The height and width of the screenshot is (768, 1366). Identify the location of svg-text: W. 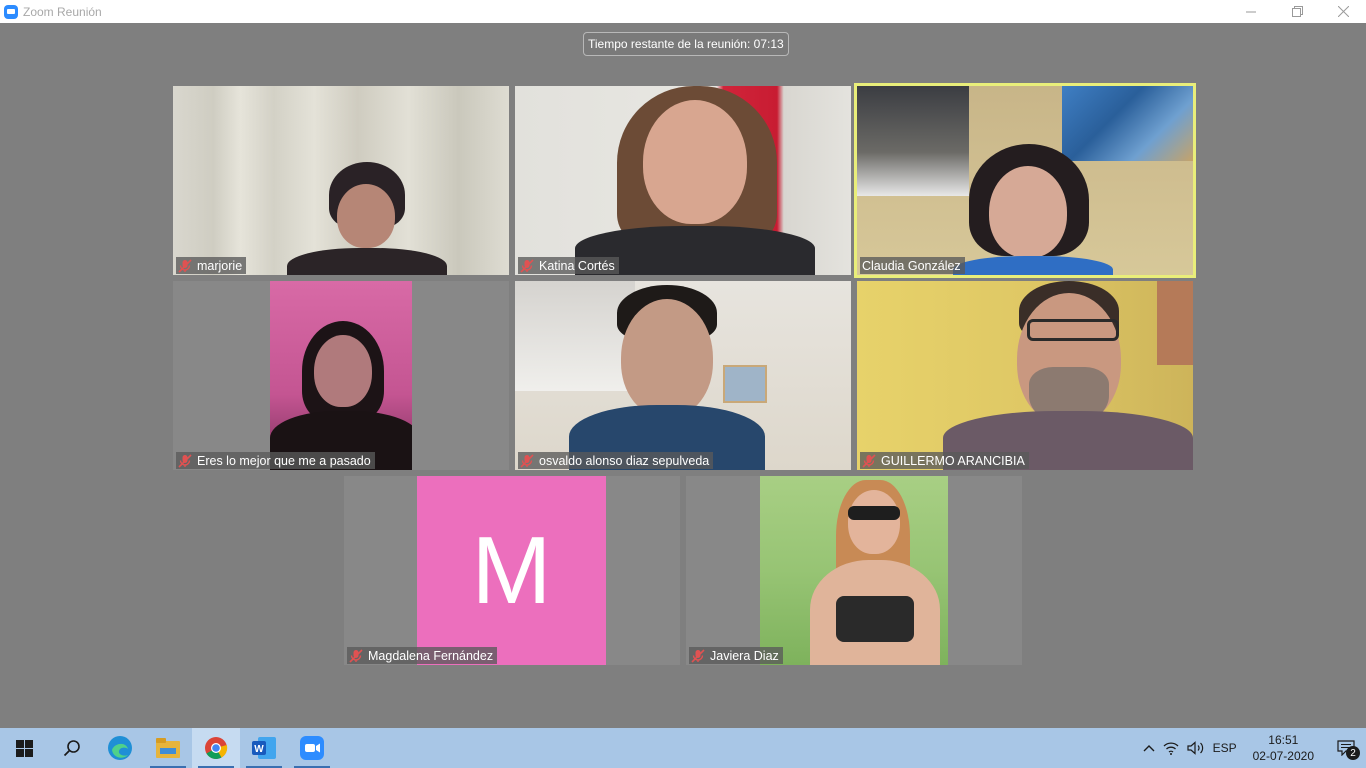
(259, 749).